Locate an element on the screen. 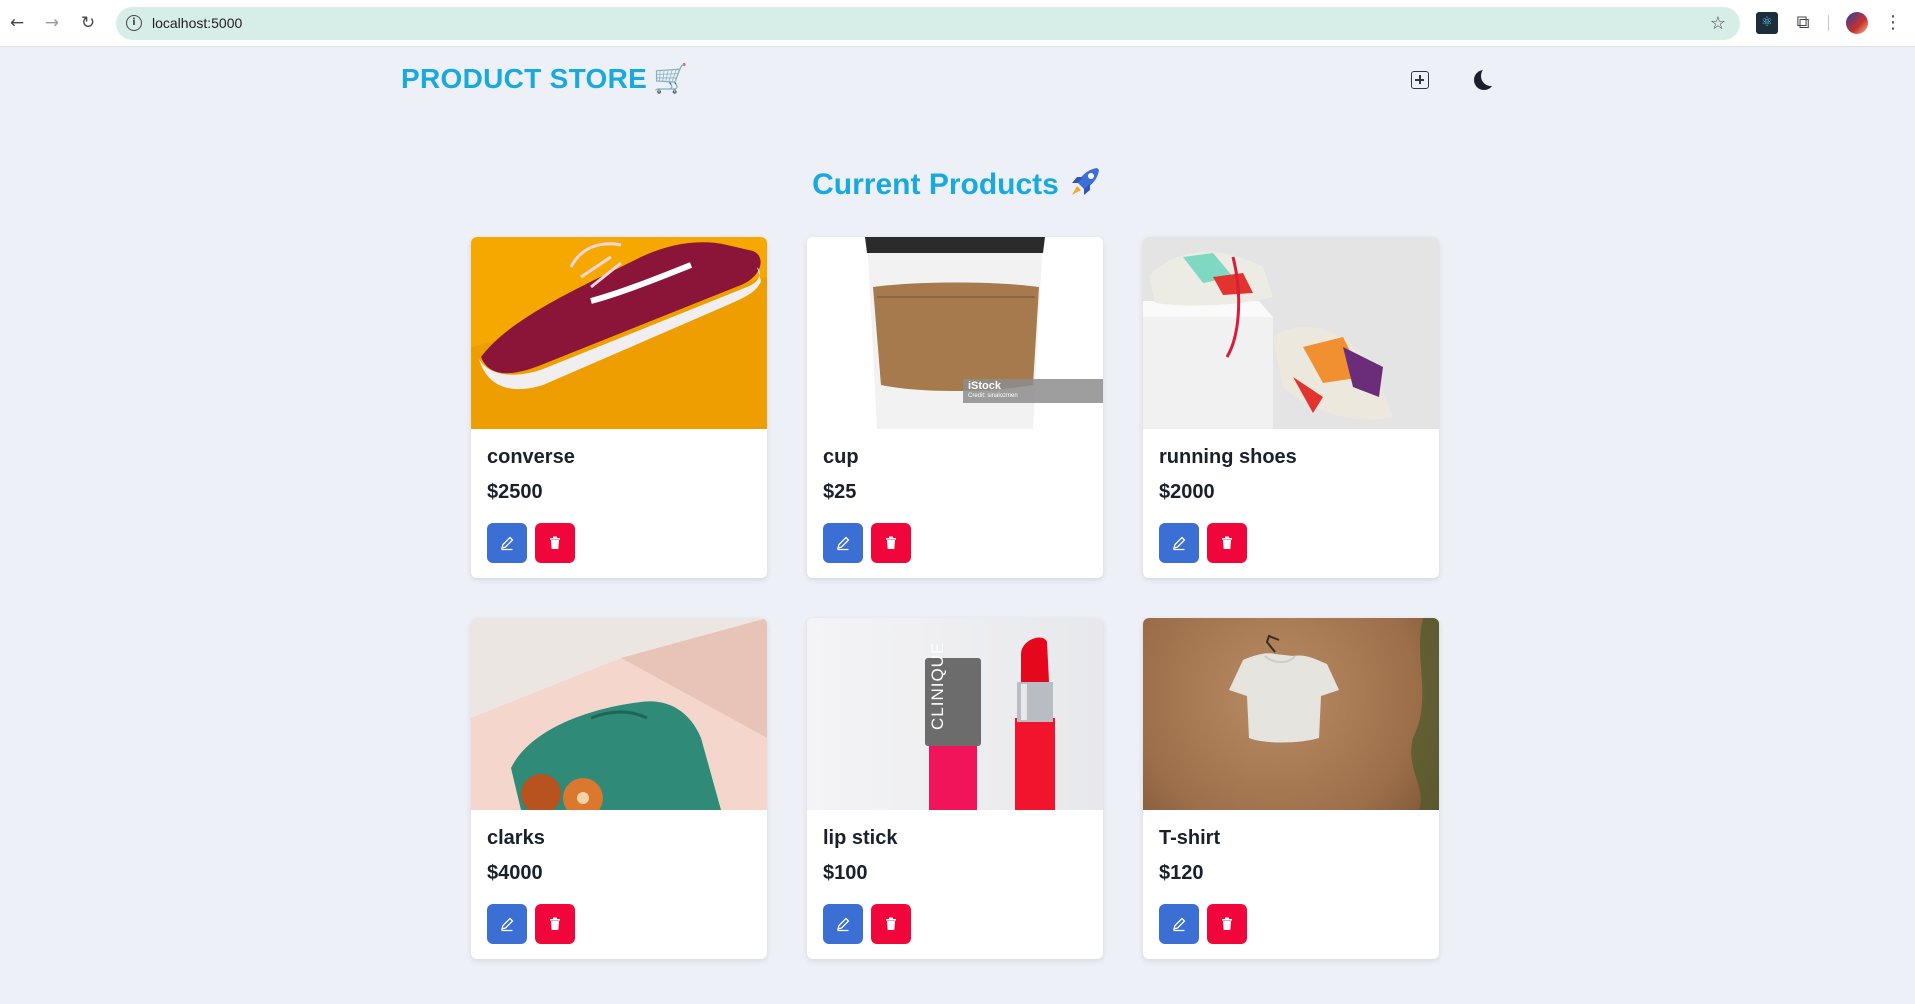 This screenshot has height=1004, width=1915. product-card: iStock Credit: sinalozmen cup $25 is located at coordinates (955, 407).